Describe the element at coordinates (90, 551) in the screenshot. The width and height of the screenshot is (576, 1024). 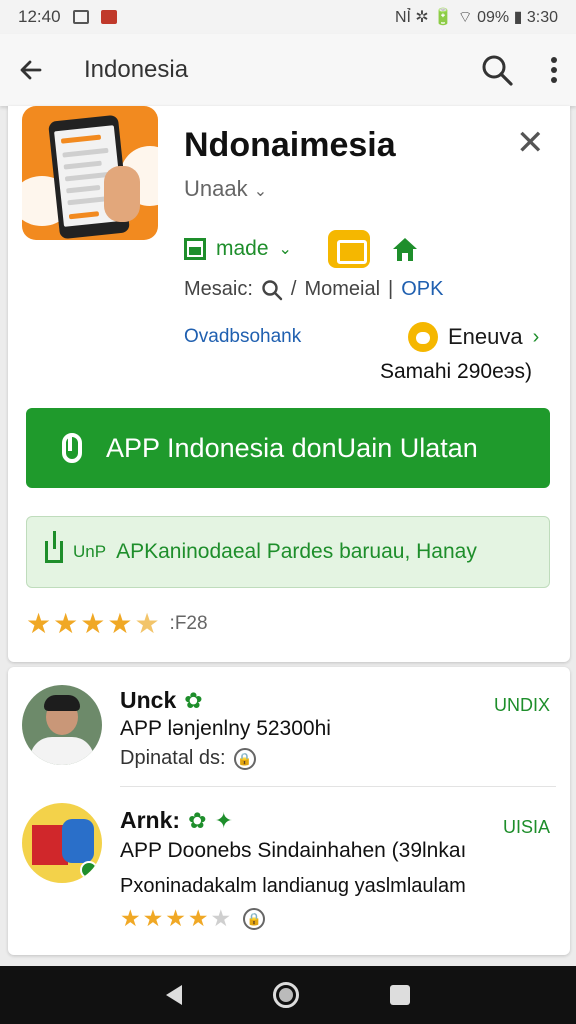
I see `apk-label: UnP` at that location.